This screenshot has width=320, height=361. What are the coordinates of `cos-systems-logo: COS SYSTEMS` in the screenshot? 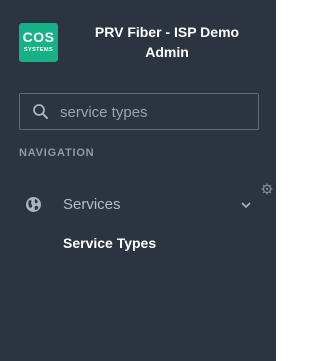 It's located at (38, 42).